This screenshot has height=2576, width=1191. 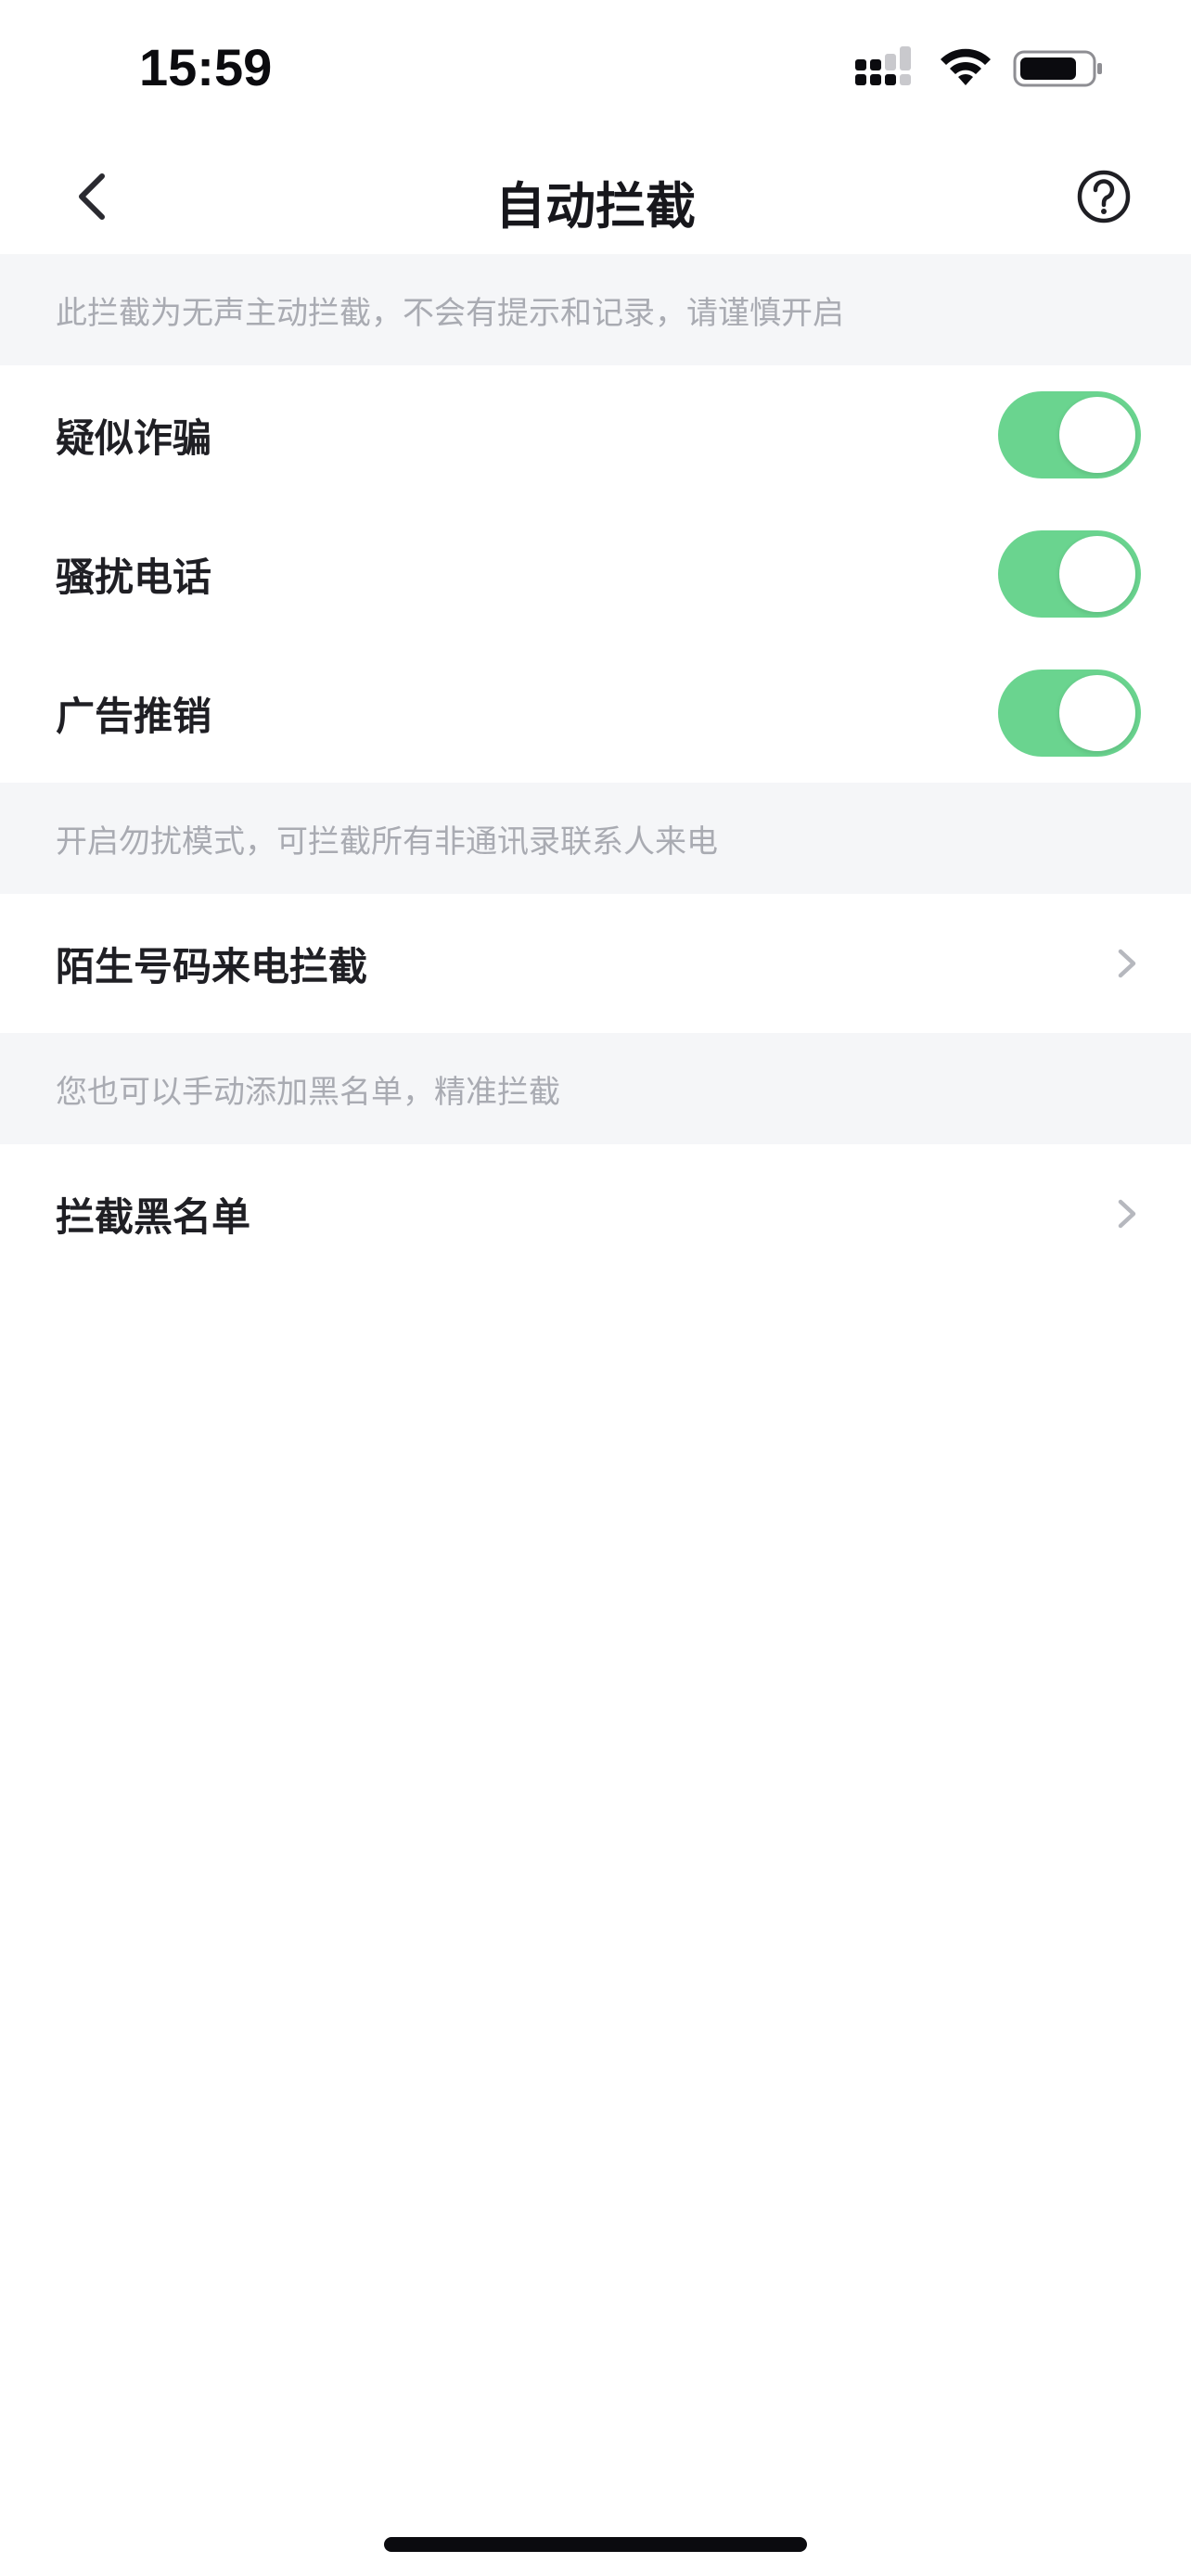 What do you see at coordinates (883, 66) in the screenshot?
I see `cellular-signal-icon` at bounding box center [883, 66].